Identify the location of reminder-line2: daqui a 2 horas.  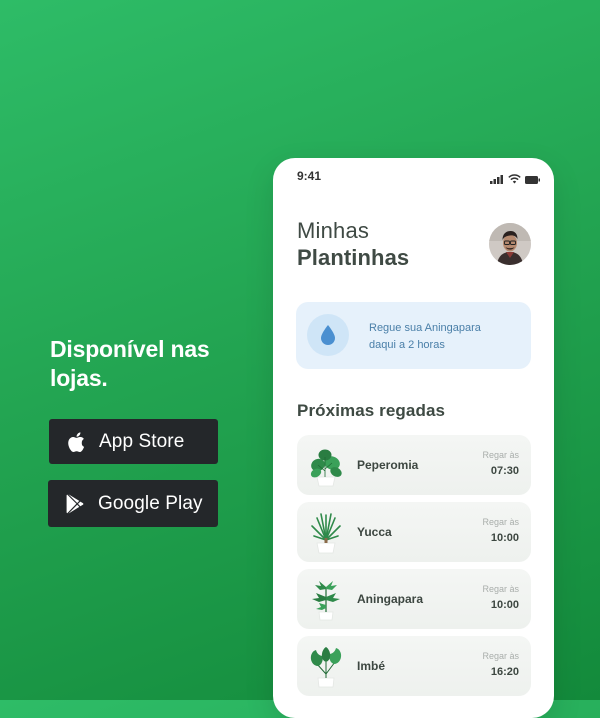
(407, 345).